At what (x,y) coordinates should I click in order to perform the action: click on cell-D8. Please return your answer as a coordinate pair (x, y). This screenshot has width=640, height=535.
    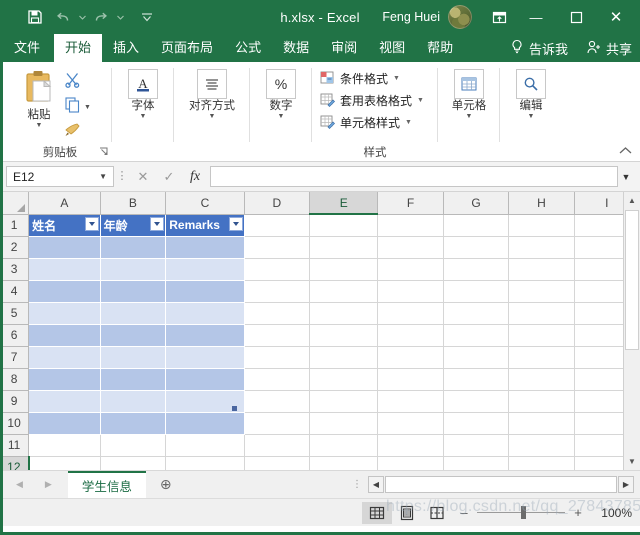
    Looking at the image, I should click on (277, 379).